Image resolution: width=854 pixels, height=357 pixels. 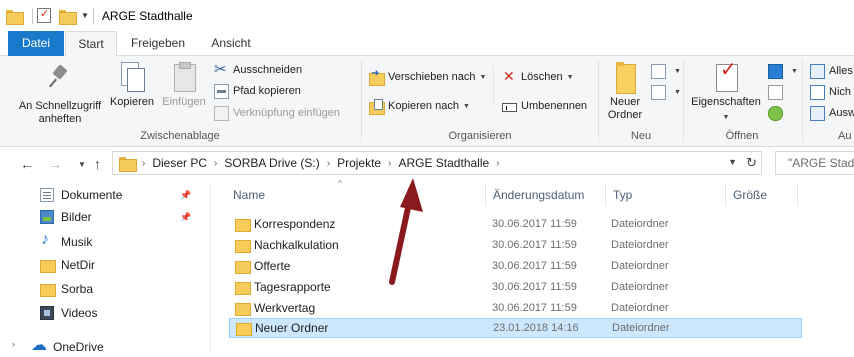 What do you see at coordinates (534, 245) in the screenshot?
I see `file-date: 30.06.2017 11:59` at bounding box center [534, 245].